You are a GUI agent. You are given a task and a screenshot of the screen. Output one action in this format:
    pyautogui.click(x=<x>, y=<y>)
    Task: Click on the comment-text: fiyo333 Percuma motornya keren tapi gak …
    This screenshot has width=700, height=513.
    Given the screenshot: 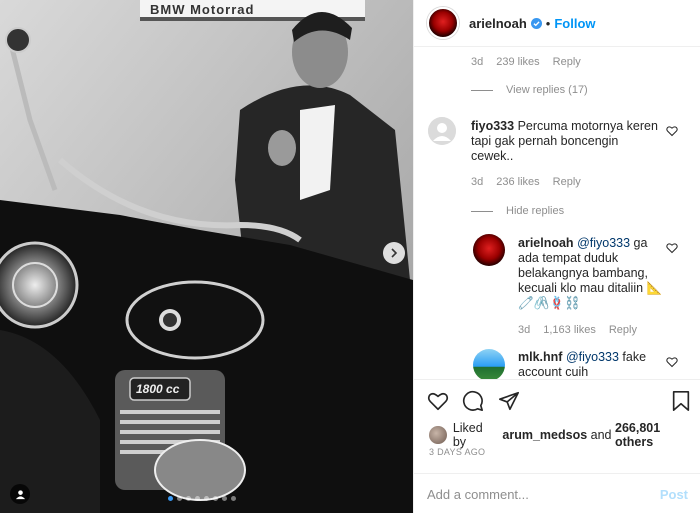 What is the action you would take?
    pyautogui.click(x=566, y=141)
    